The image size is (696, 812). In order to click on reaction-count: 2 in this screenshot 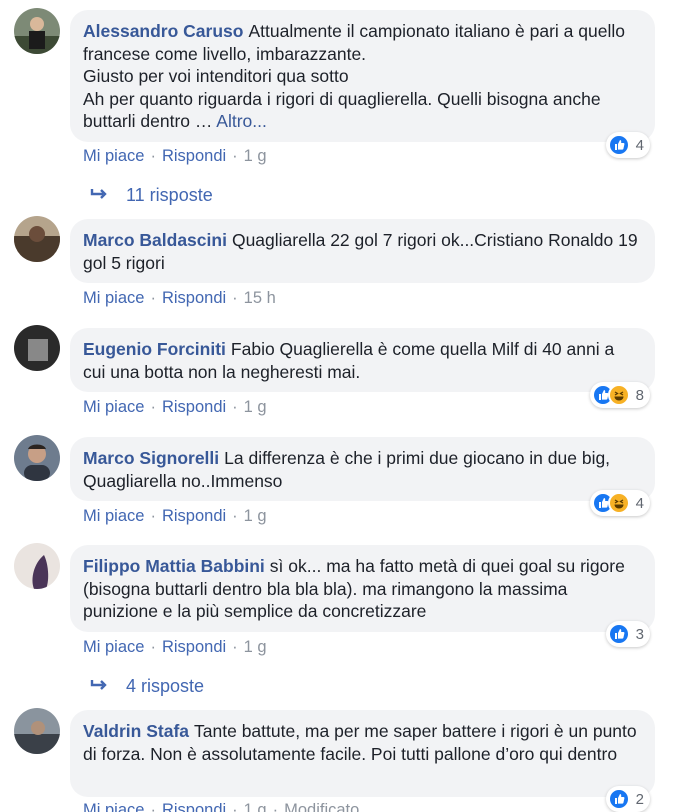, I will do `click(639, 799)`.